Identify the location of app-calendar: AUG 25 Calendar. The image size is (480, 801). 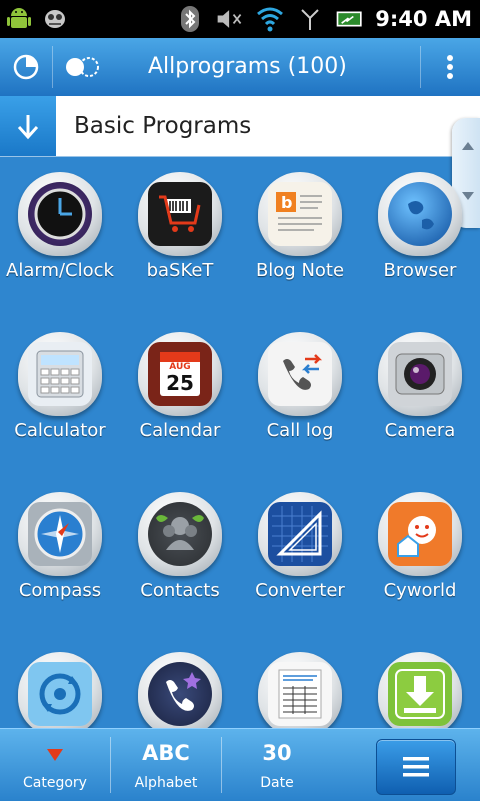
(180, 396).